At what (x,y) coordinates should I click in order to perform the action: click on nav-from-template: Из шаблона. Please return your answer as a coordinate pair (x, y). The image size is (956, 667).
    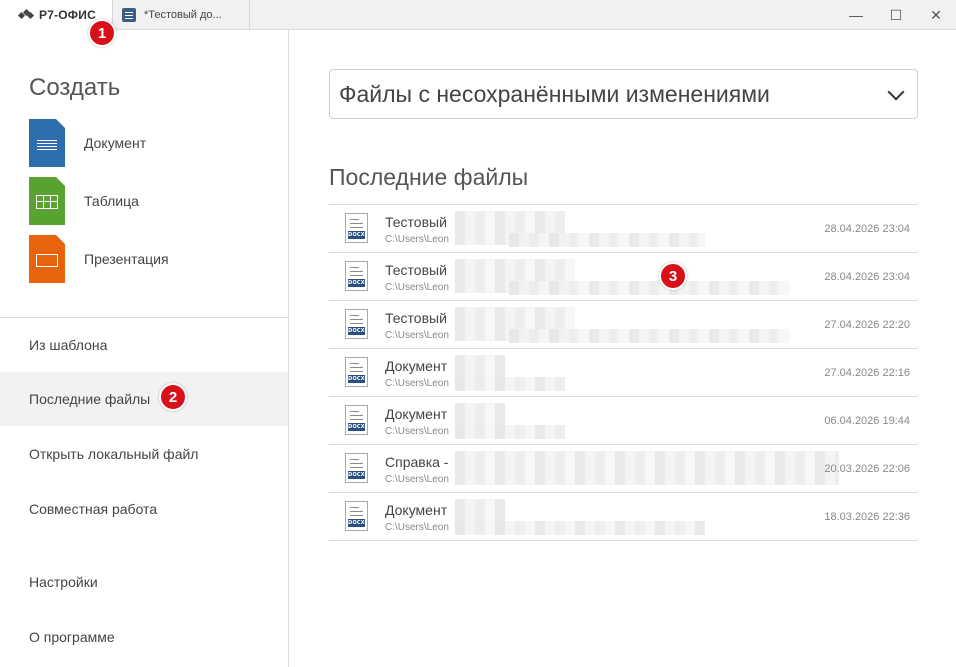
    Looking at the image, I should click on (144, 345).